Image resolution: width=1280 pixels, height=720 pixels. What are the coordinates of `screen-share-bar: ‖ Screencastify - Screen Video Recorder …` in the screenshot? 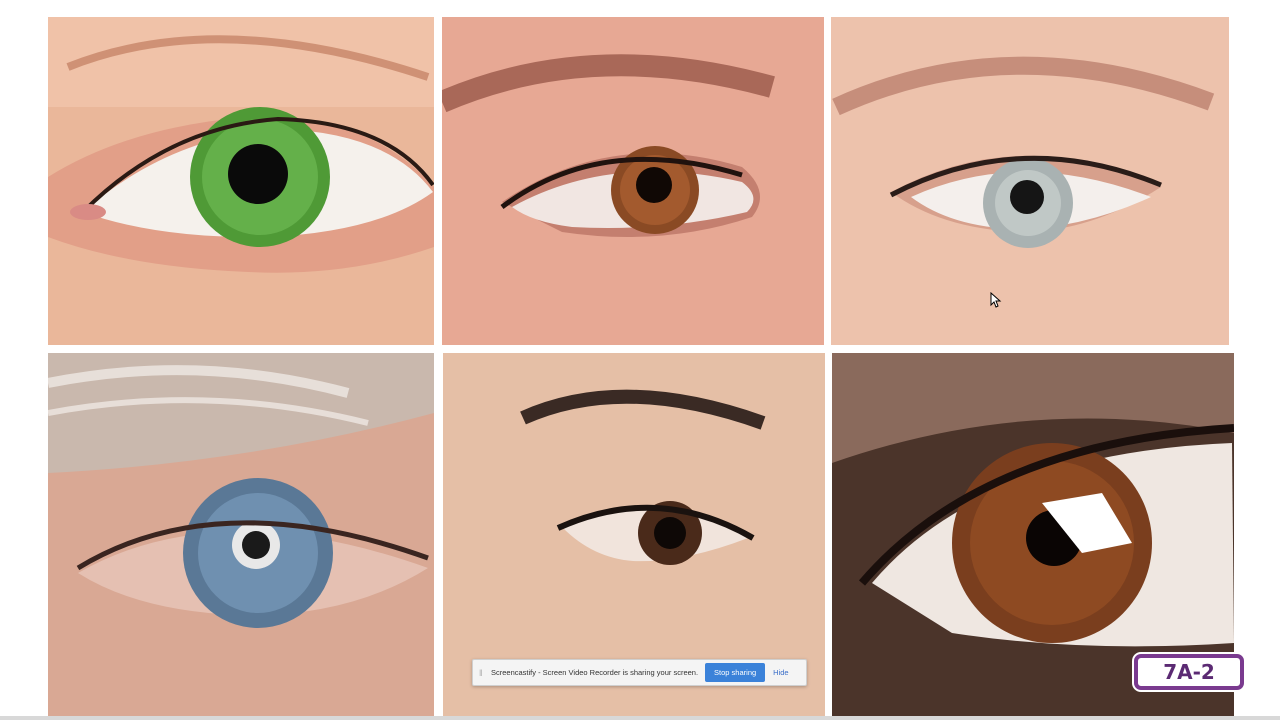 It's located at (639, 672).